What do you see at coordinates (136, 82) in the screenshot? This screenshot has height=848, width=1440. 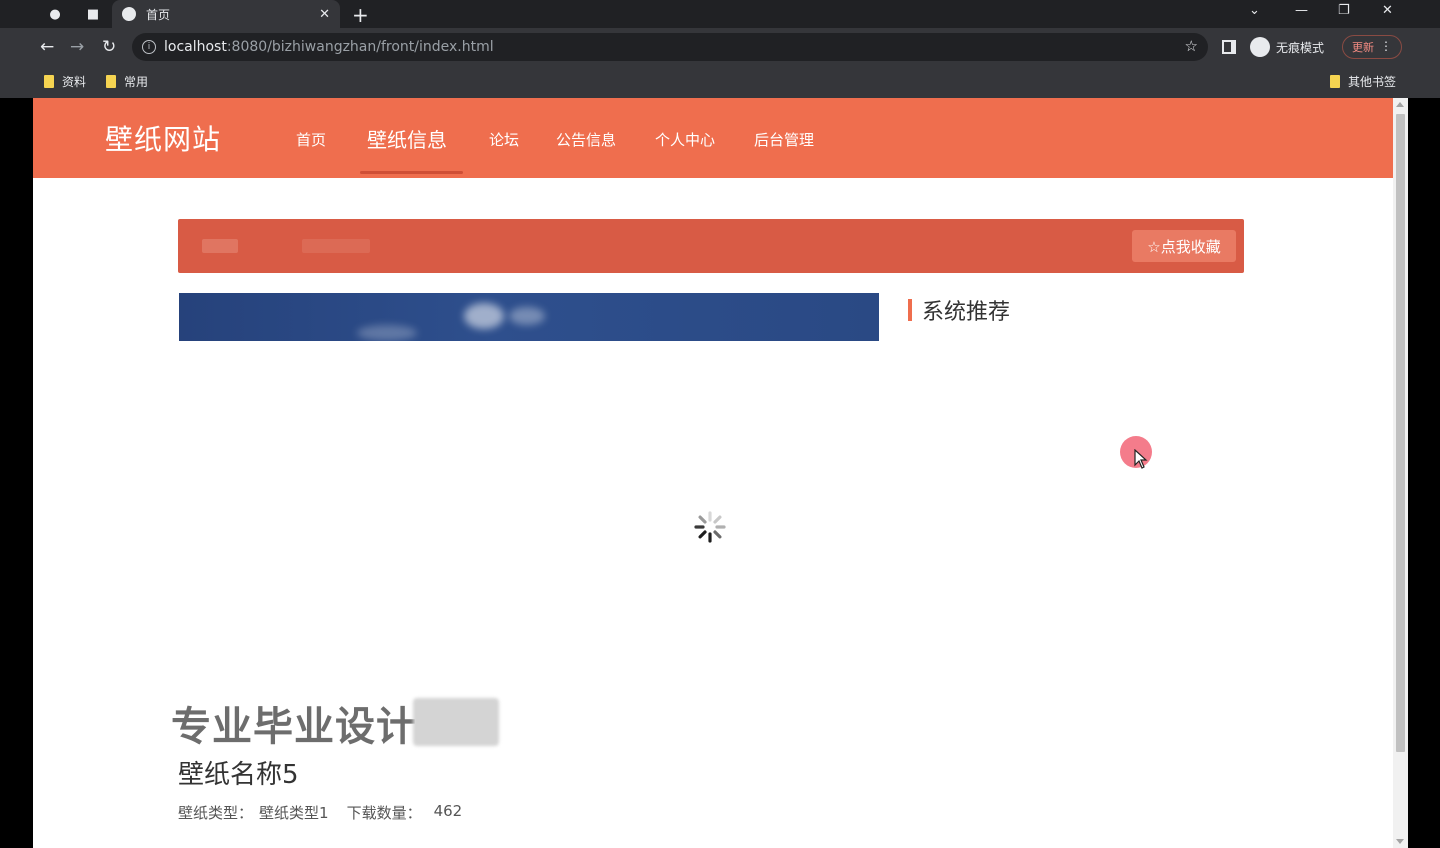 I see `bookmark-label: 常用` at bounding box center [136, 82].